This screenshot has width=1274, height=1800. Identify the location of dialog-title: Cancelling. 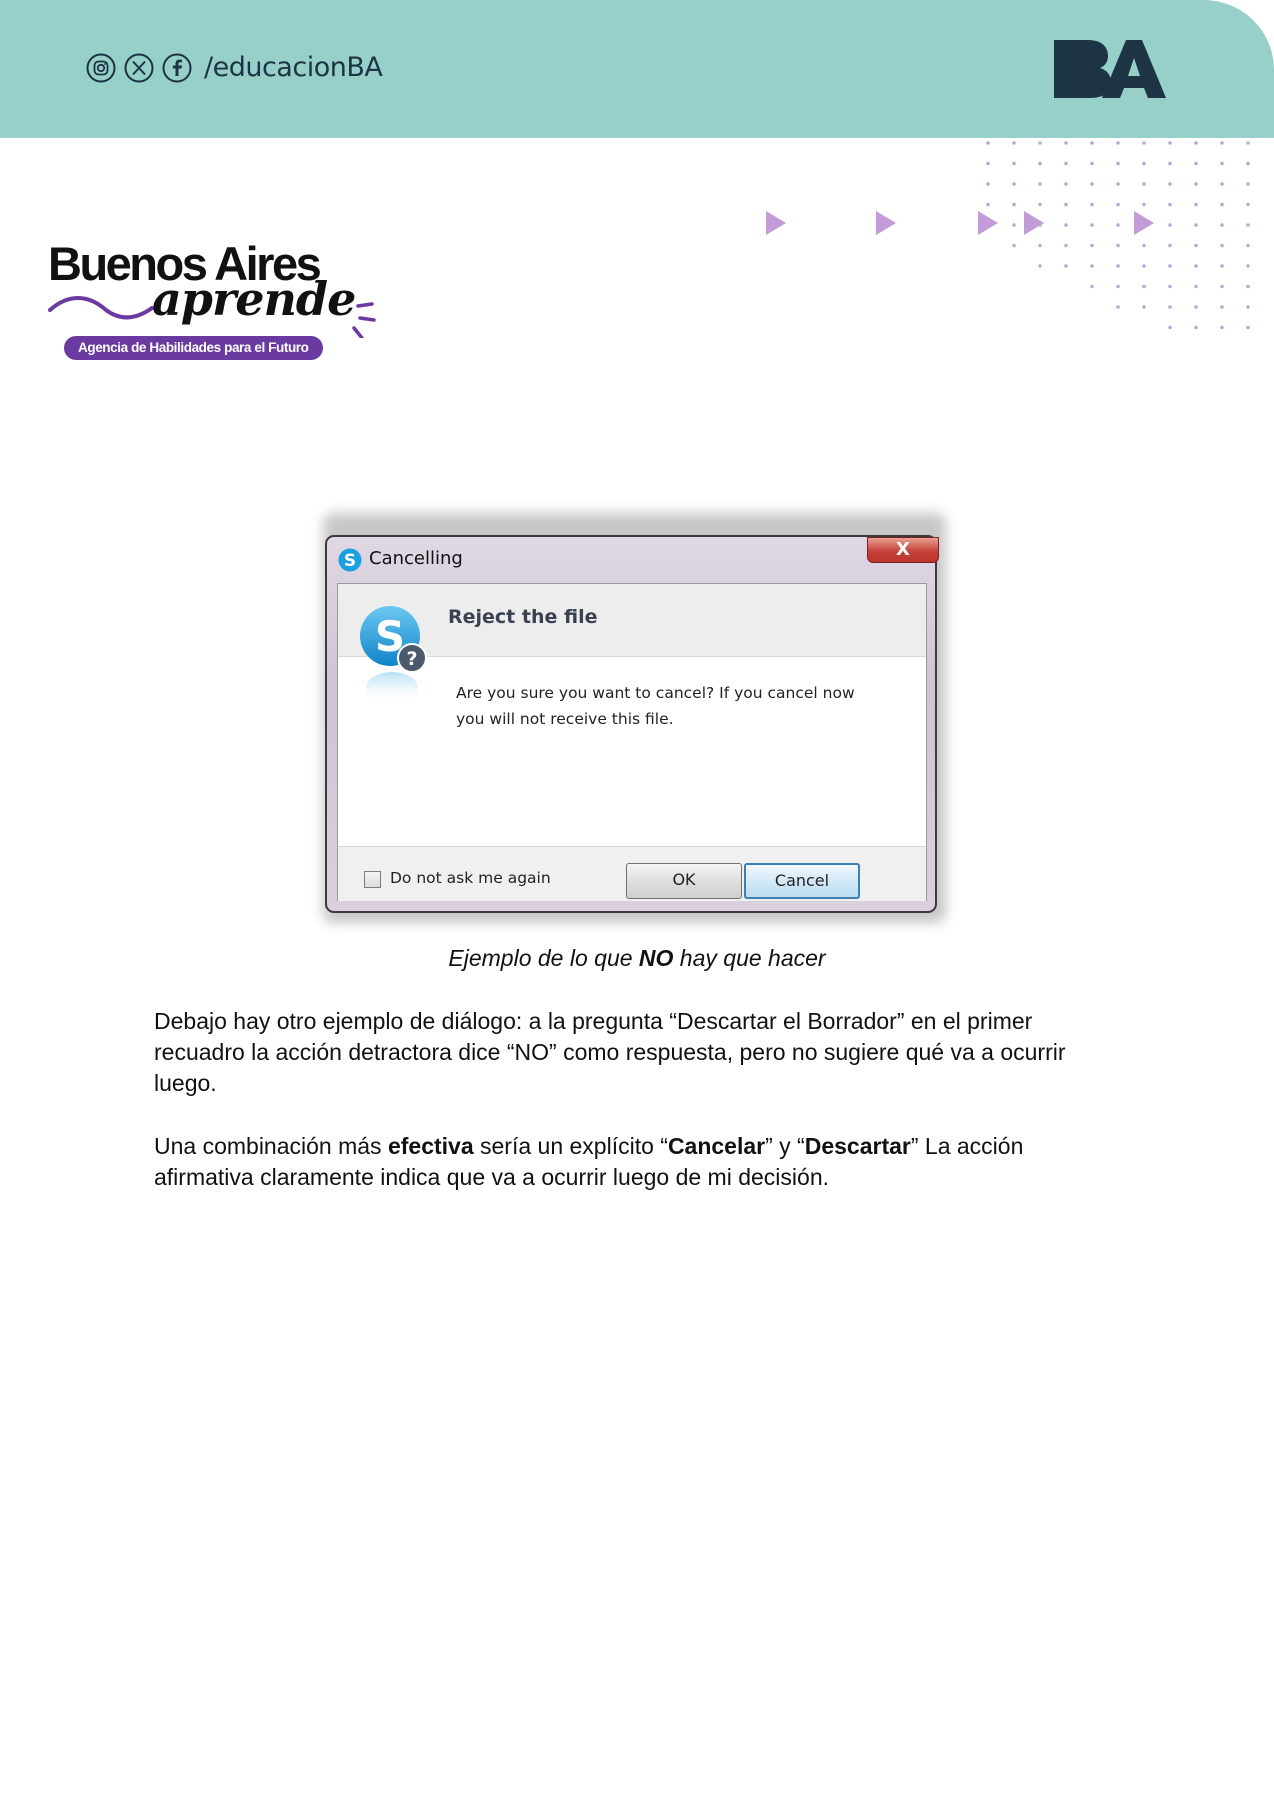
(416, 558).